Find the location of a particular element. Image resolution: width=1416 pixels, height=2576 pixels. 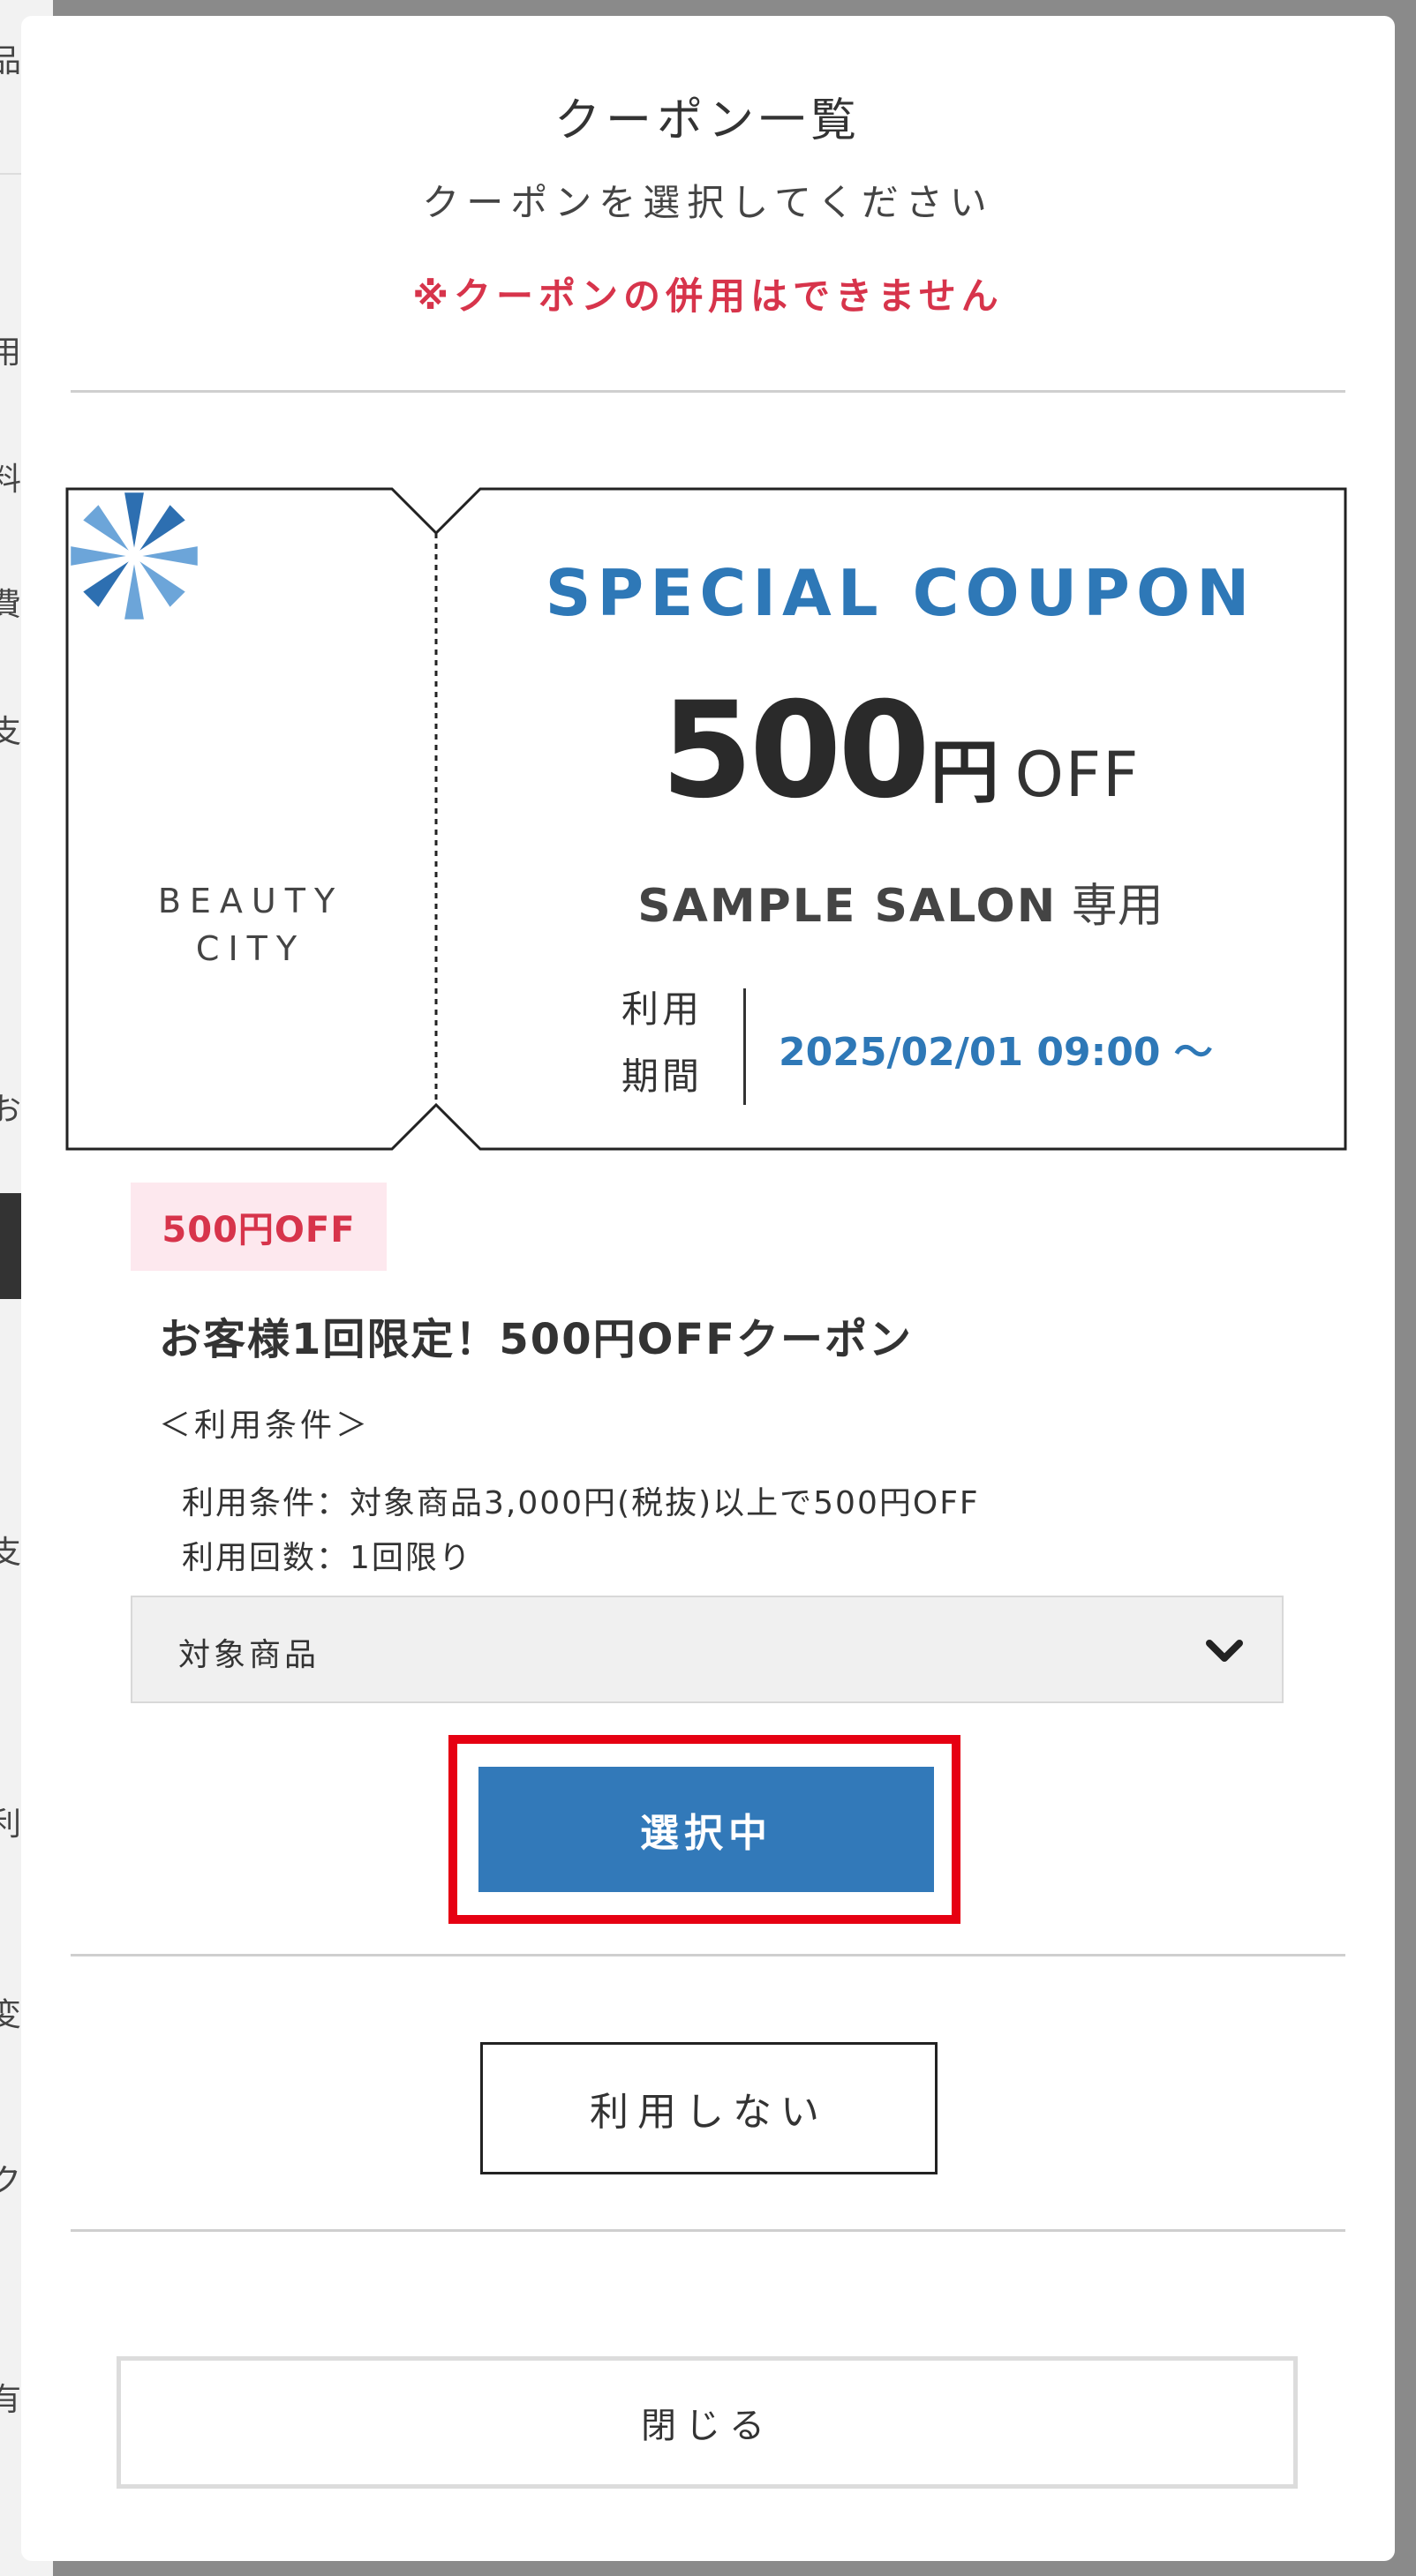

do-not-use-button: 利用しない is located at coordinates (709, 2108).